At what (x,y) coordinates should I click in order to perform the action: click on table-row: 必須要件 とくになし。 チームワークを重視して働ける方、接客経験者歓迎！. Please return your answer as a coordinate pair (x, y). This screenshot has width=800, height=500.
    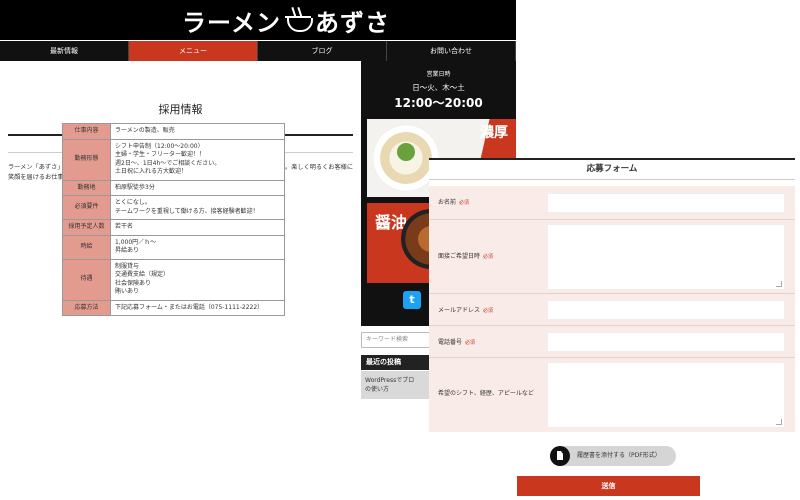
    Looking at the image, I should click on (173, 207).